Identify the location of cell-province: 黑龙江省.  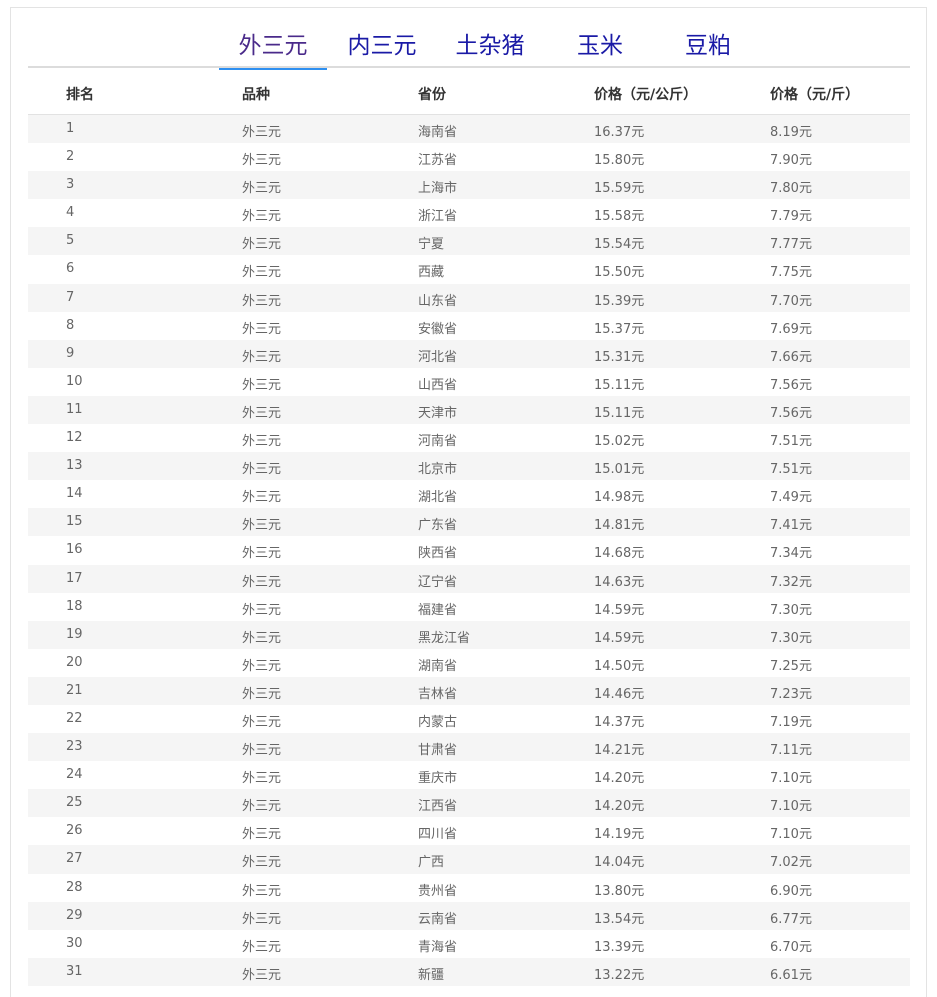
(444, 638).